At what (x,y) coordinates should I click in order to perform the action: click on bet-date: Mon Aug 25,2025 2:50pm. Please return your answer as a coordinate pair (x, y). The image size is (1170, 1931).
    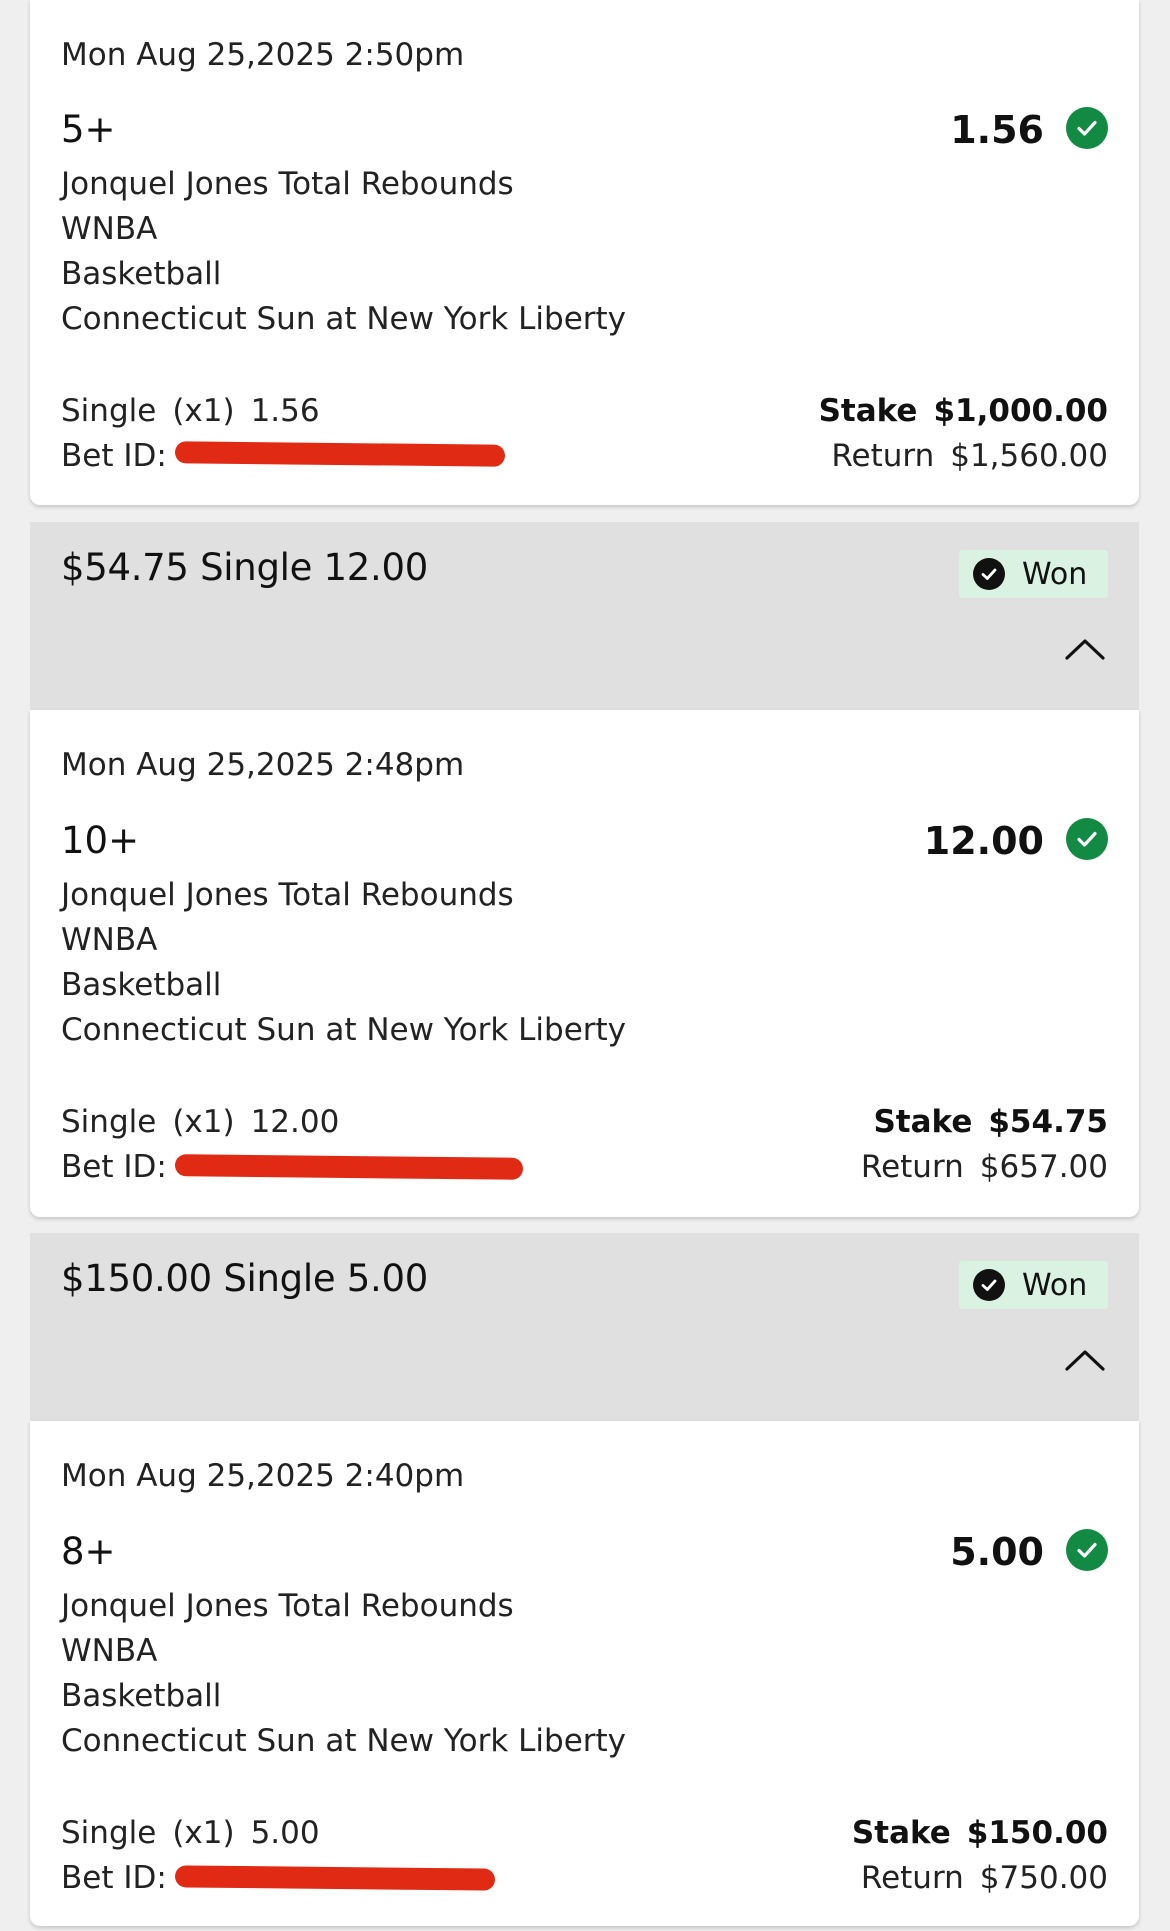
    Looking at the image, I should click on (263, 55).